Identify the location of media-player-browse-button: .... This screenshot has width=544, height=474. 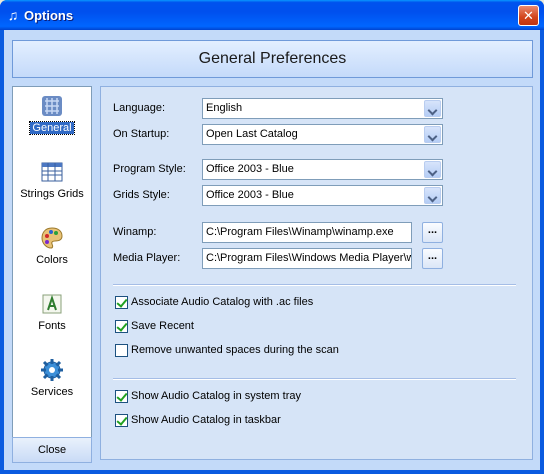
(432, 258).